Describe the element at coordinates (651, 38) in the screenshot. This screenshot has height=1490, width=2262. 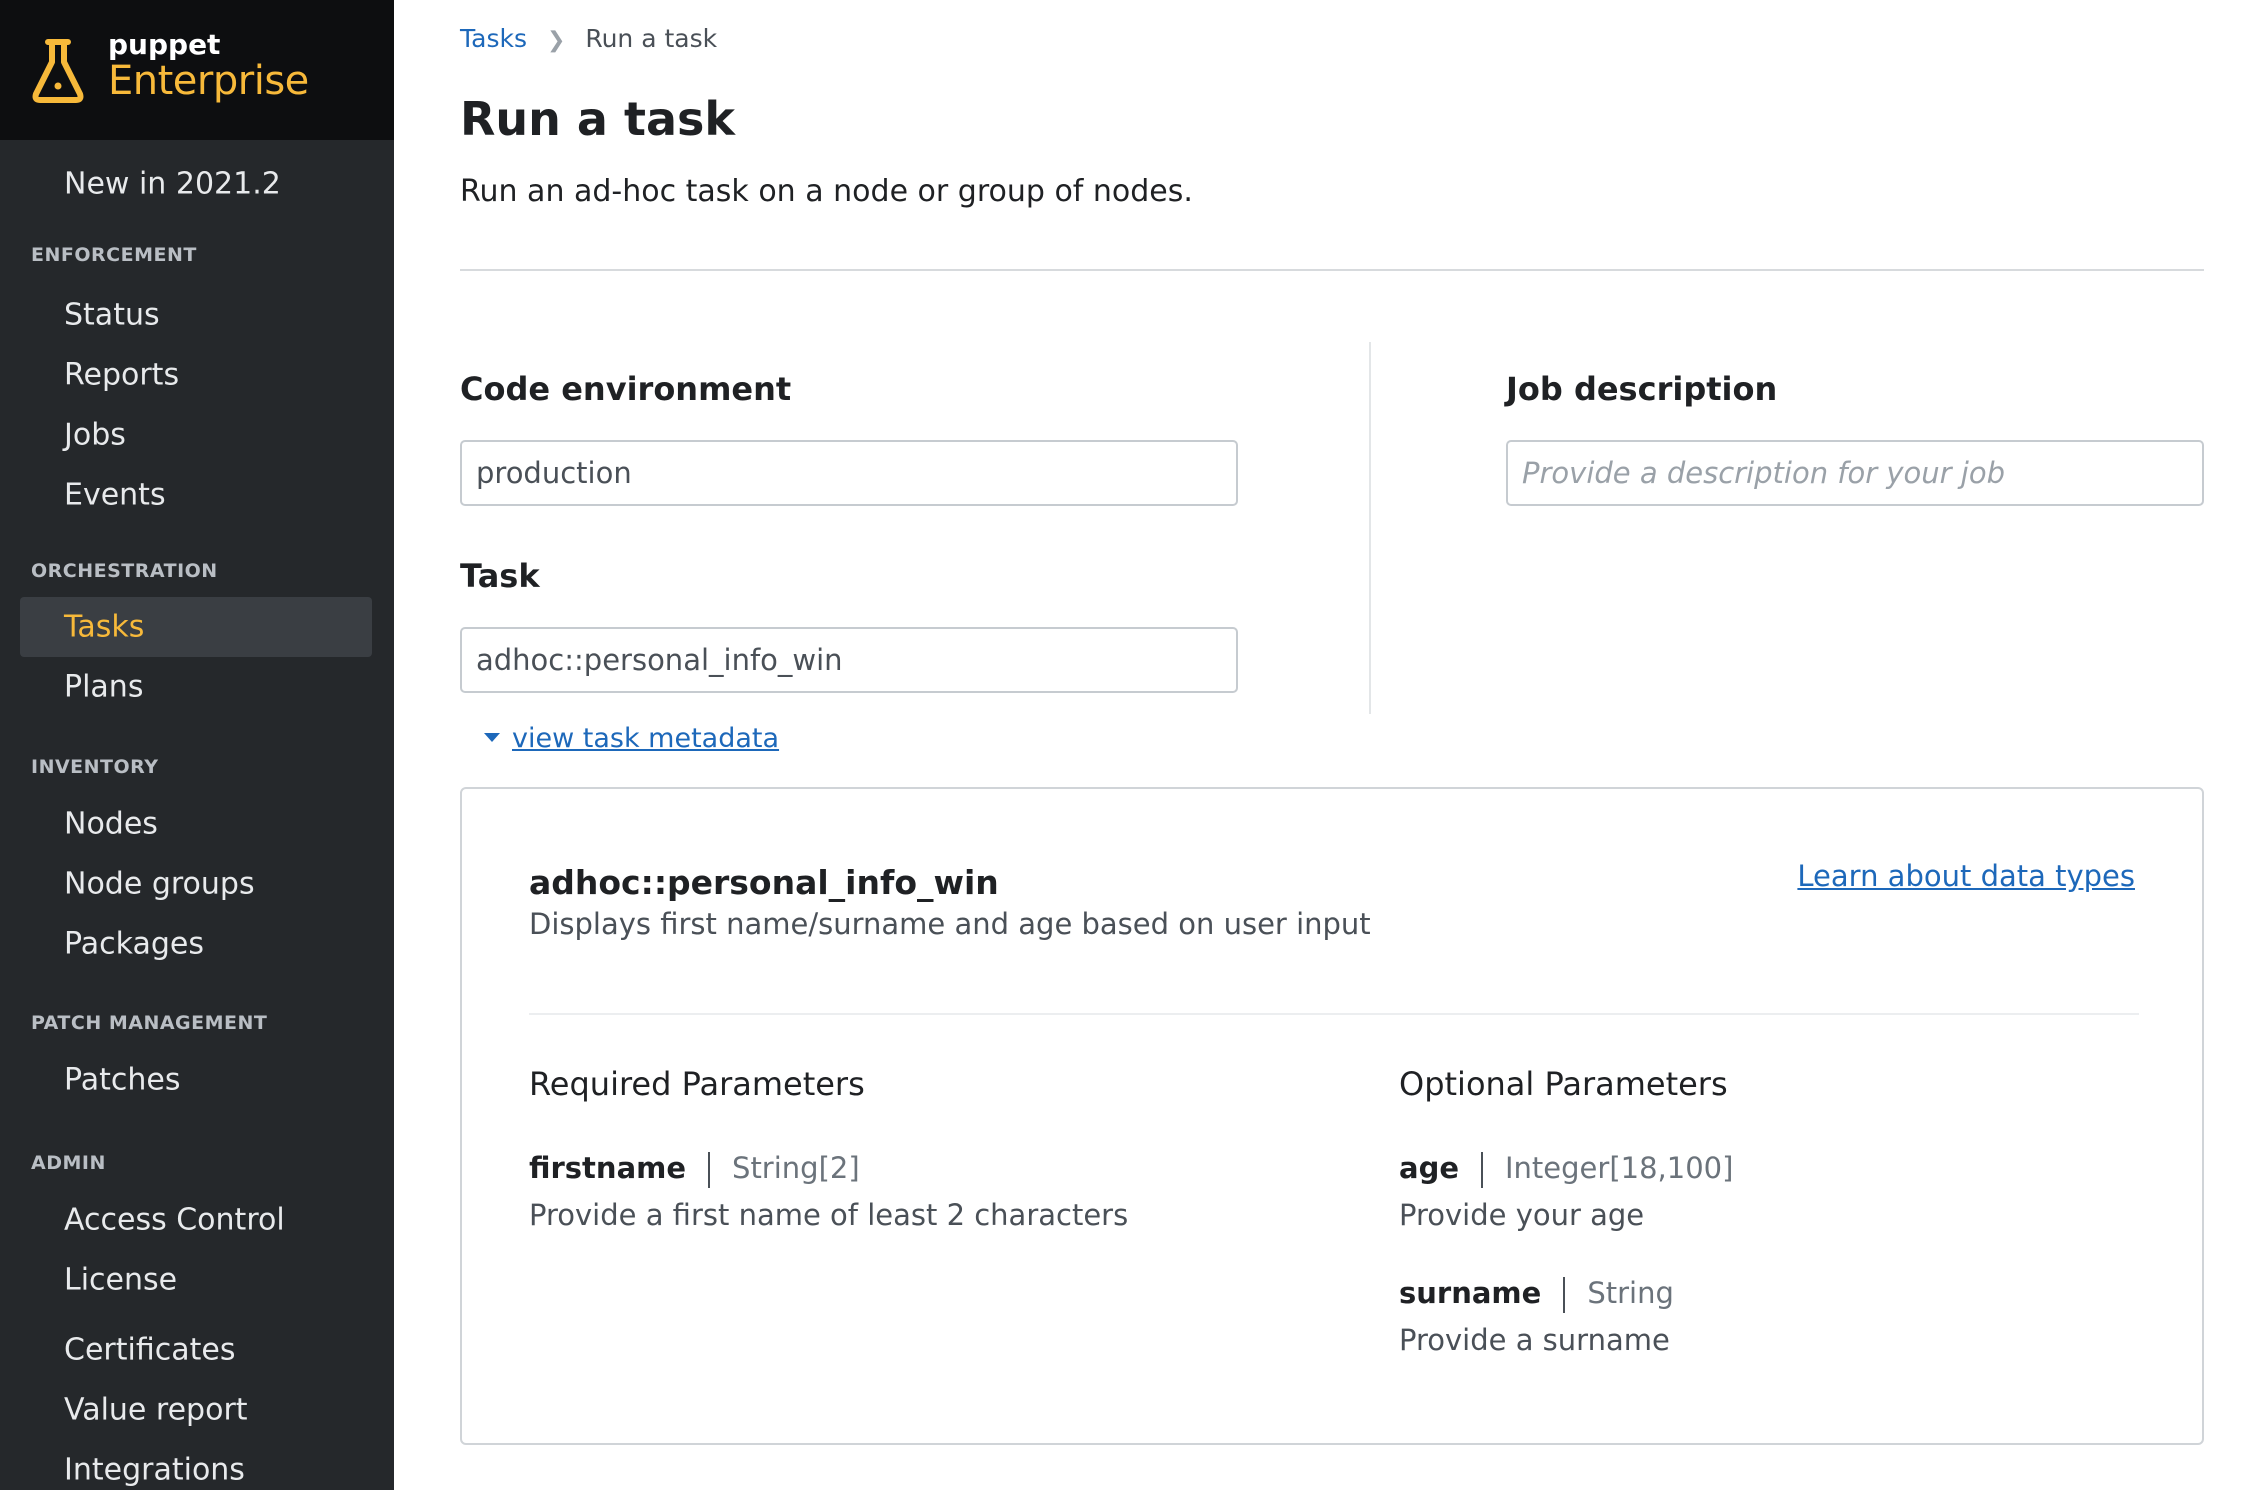
I see `breadcrumb-current: Run a task` at that location.